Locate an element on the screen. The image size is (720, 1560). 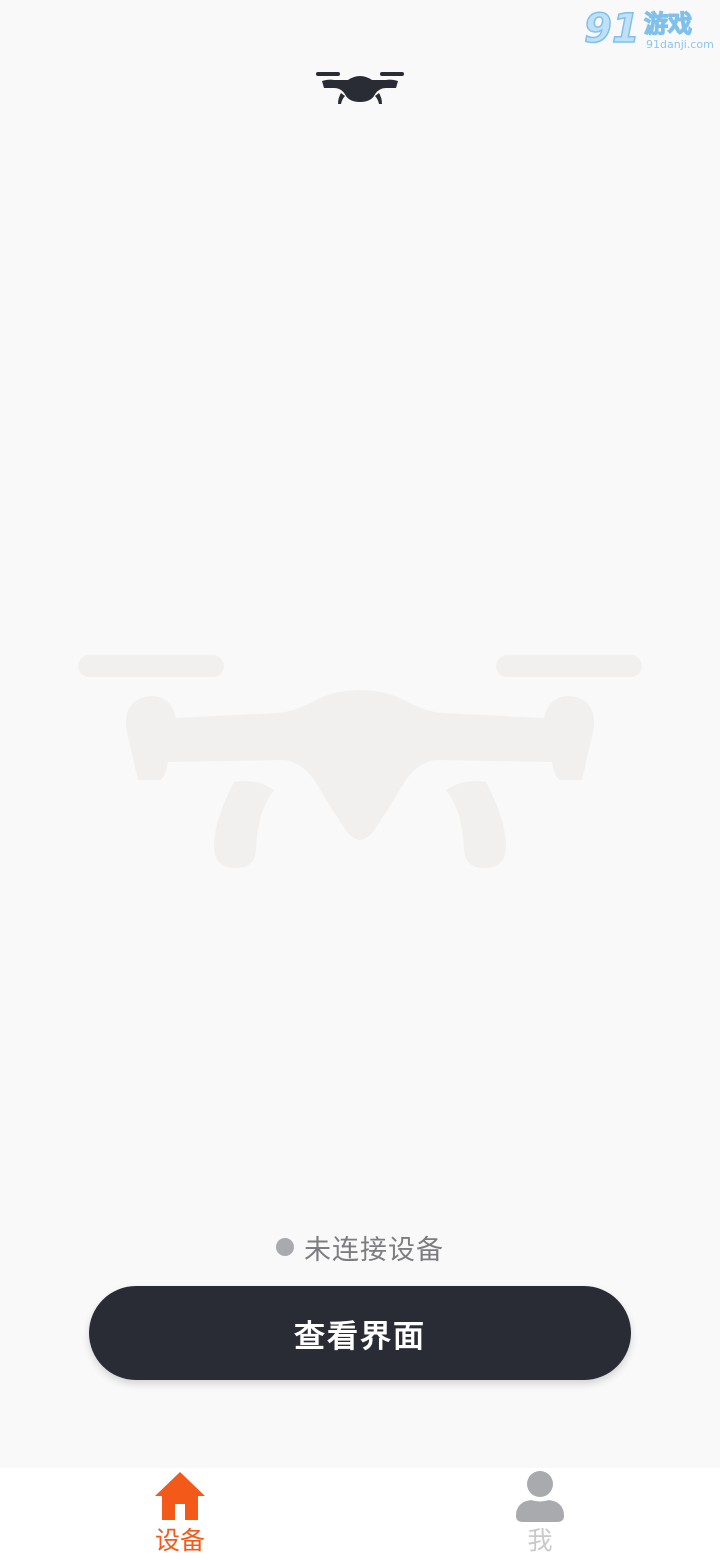
status-text: 未连接设备 is located at coordinates (374, 1250).